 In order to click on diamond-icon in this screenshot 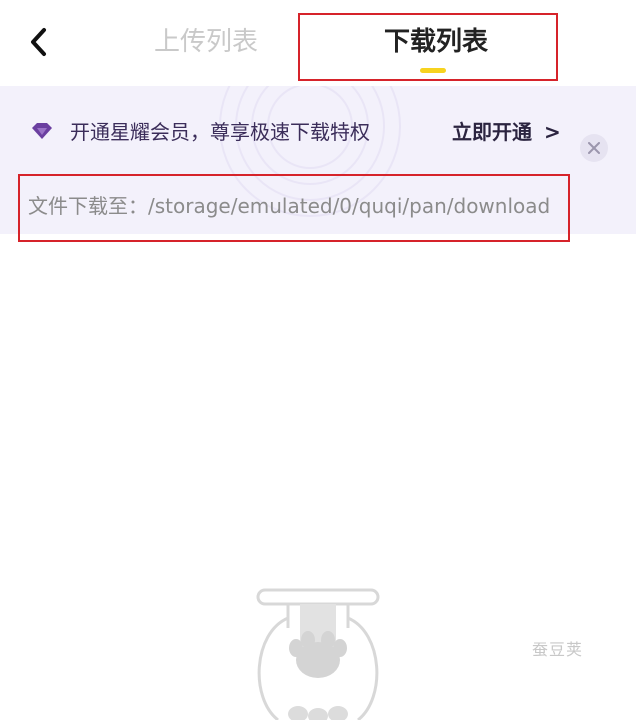, I will do `click(42, 131)`.